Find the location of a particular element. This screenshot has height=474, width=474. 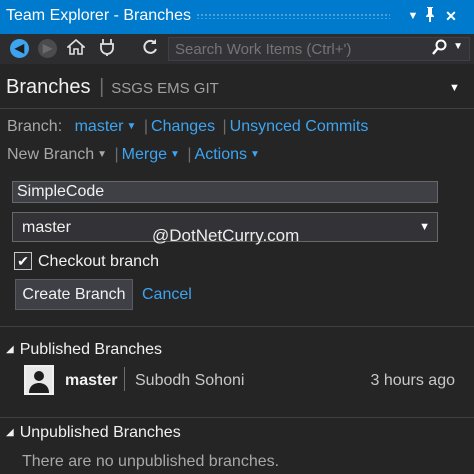

branch-name-input is located at coordinates (225, 192).